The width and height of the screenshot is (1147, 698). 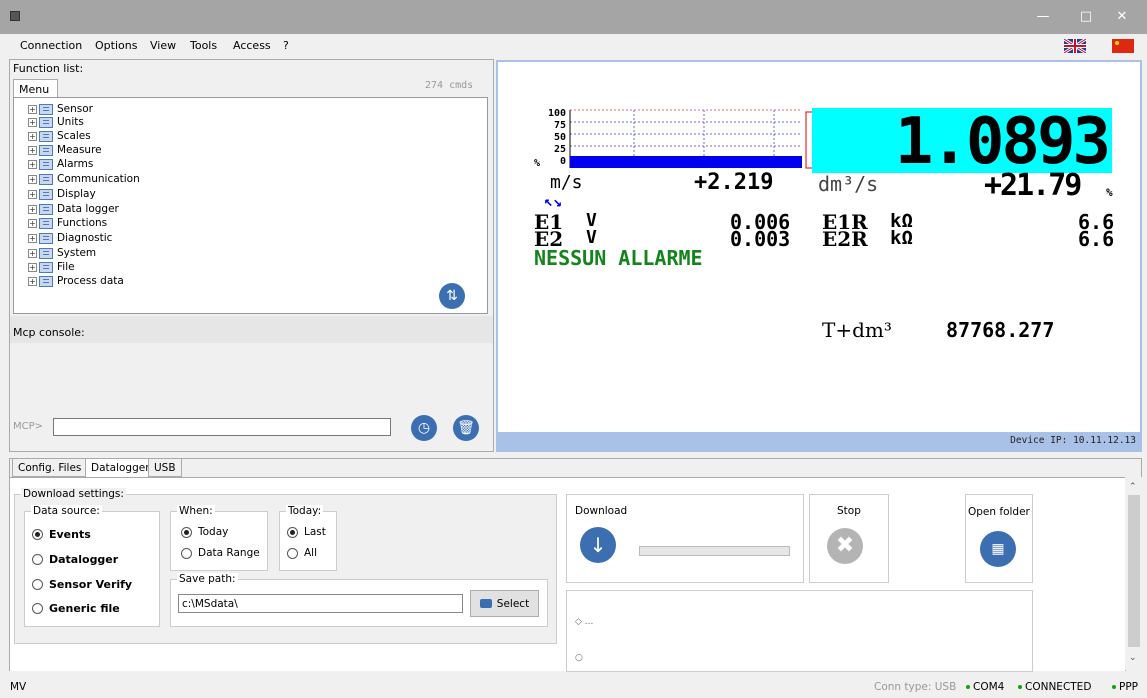 I want to click on tree-item-diagnostic: + Diagnostic, so click(x=70, y=238).